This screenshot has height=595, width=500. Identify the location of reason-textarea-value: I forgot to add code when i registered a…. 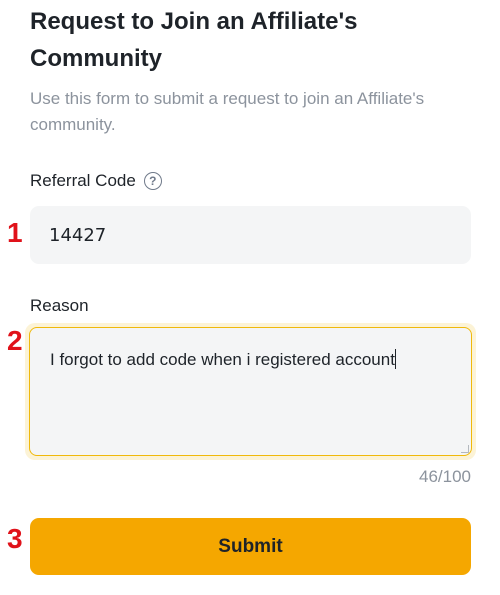
(222, 359).